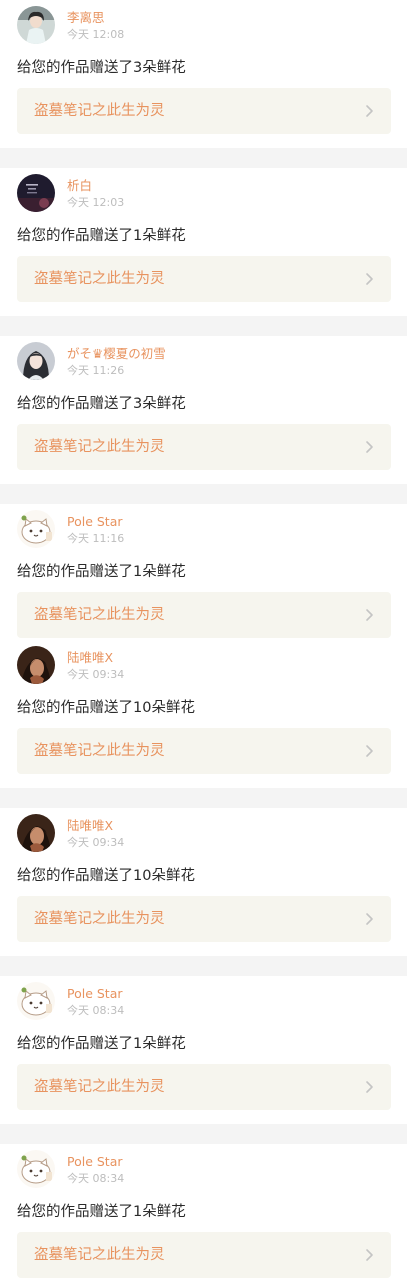  Describe the element at coordinates (96, 202) in the screenshot. I see `timestamp: 今天 12:03` at that location.